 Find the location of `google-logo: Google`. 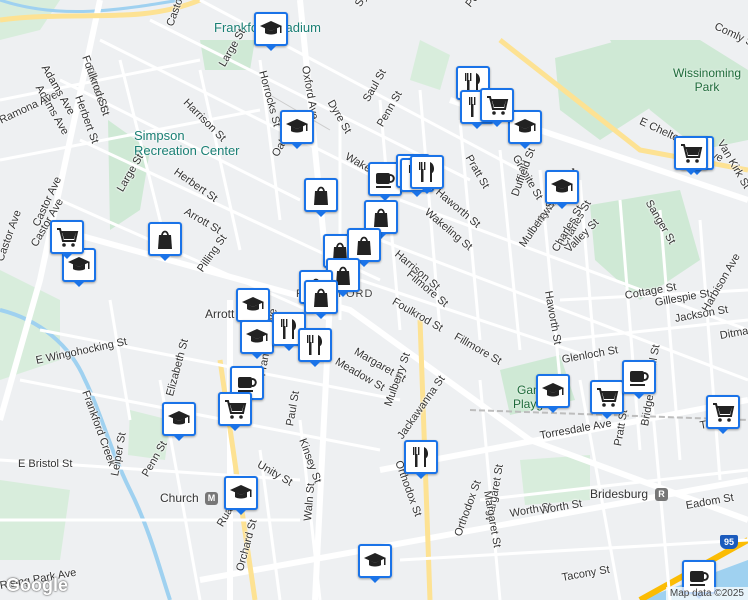

google-logo: Google is located at coordinates (37, 585).